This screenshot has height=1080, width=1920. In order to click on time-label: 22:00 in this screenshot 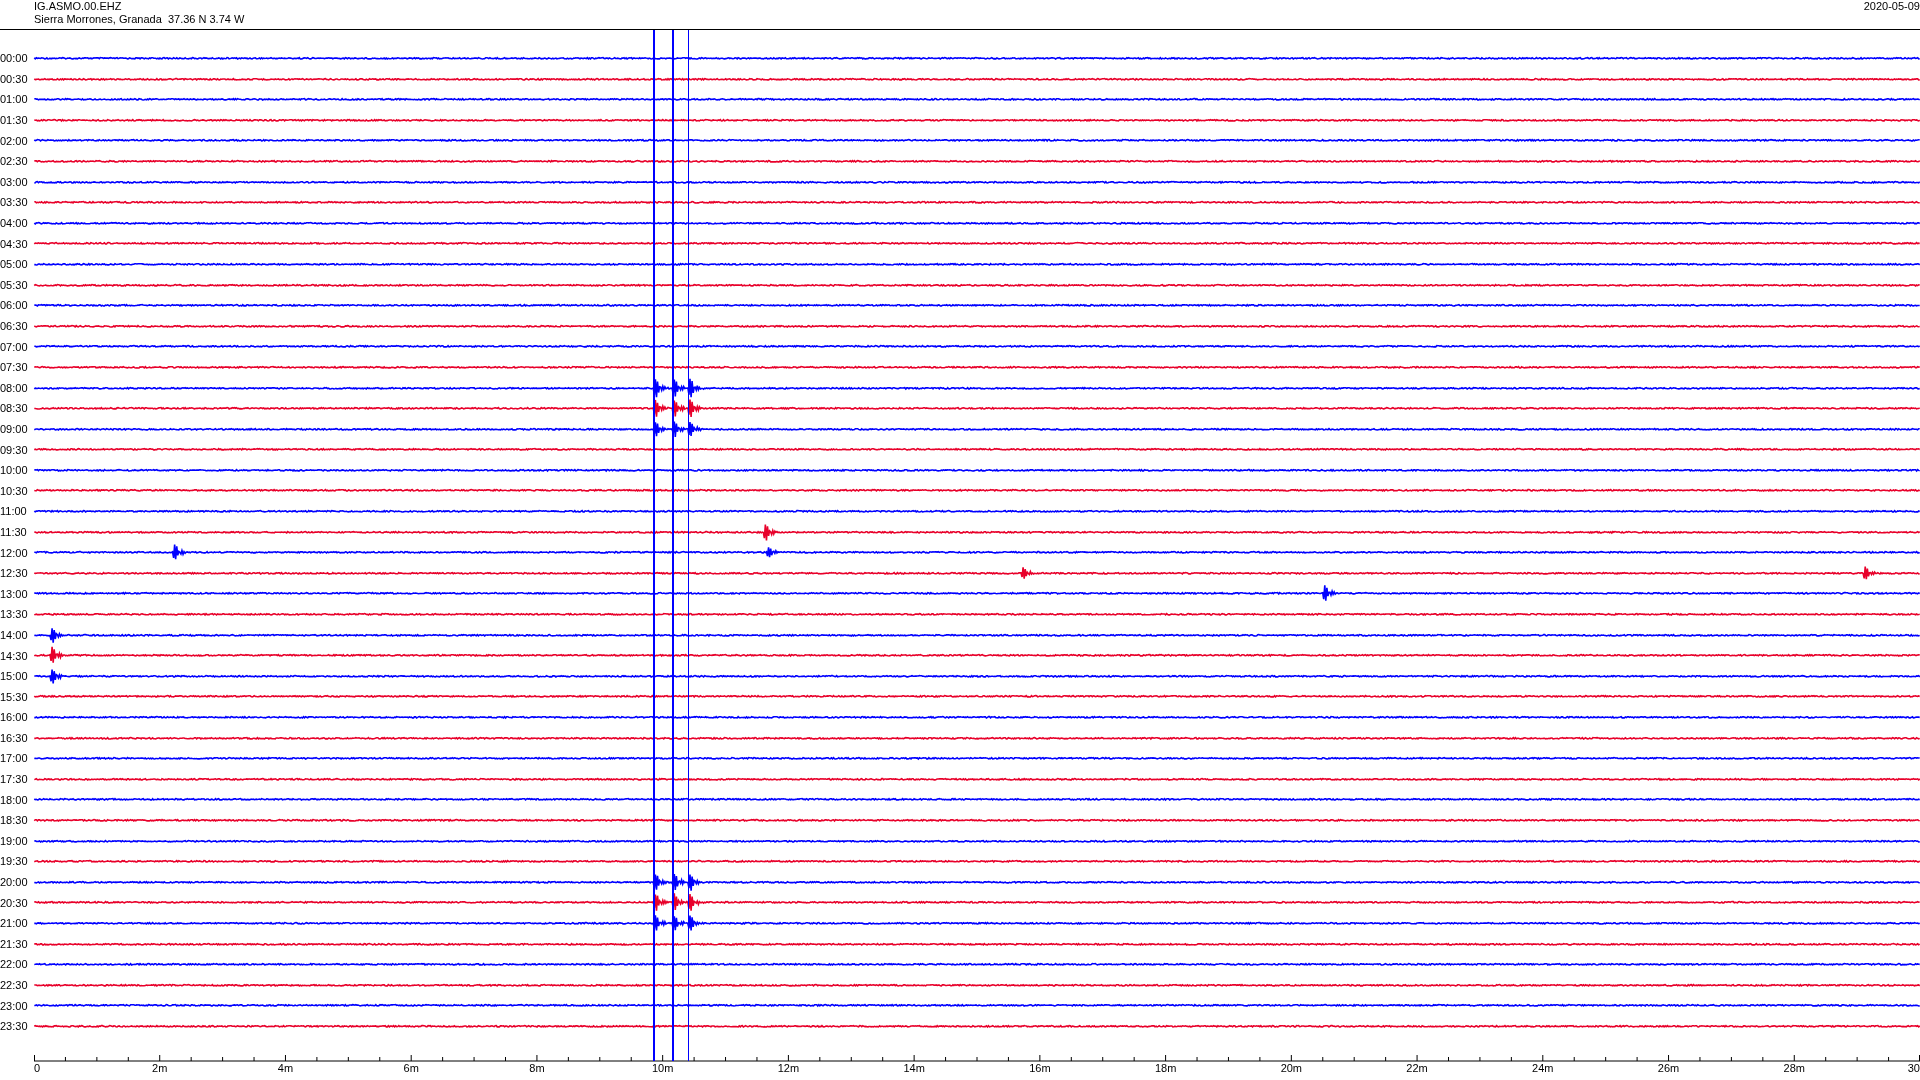, I will do `click(14, 964)`.